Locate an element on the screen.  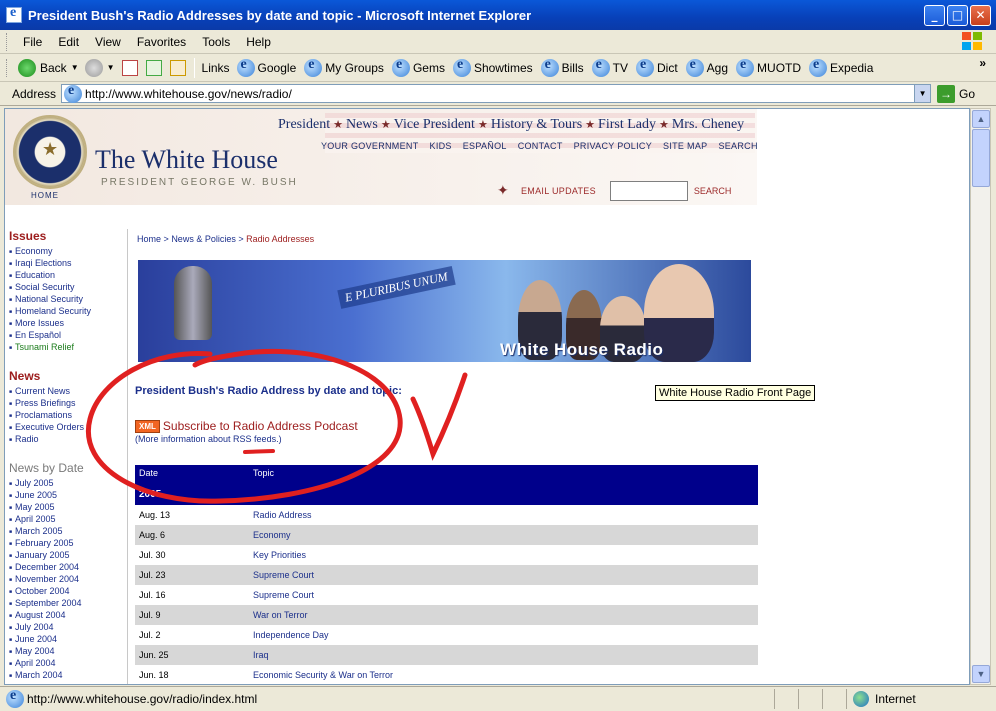
link-muotd: MUOTD is located at coordinates (768, 67).